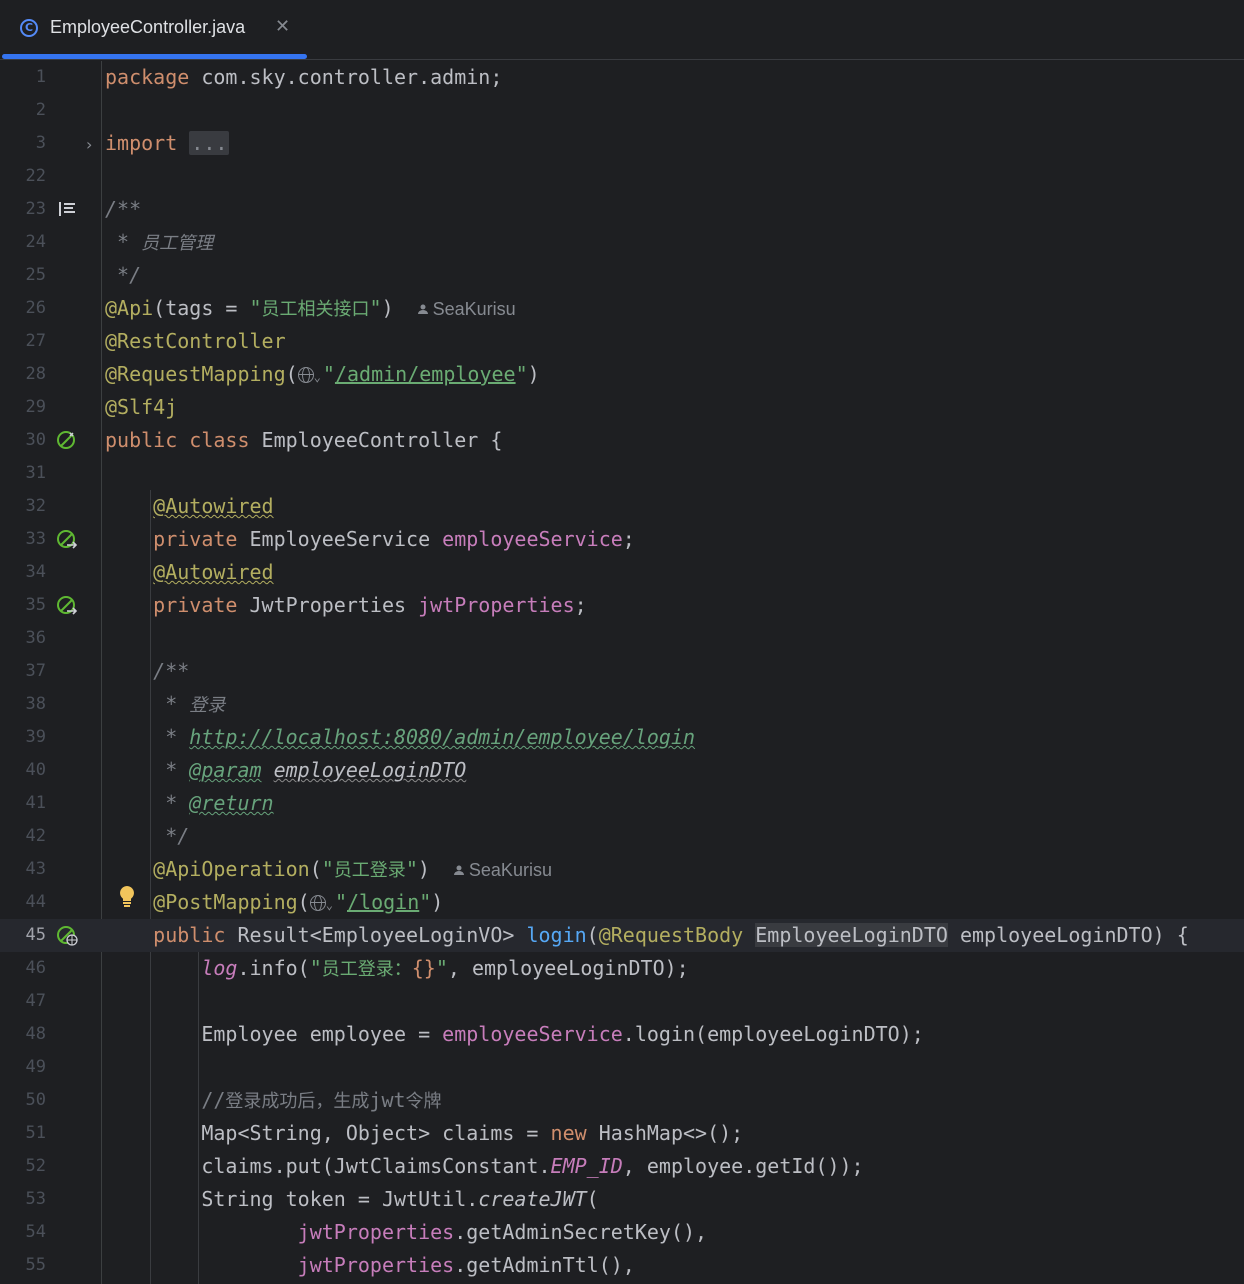 Image resolution: width=1244 pixels, height=1284 pixels. What do you see at coordinates (23, 1265) in the screenshot?
I see `line-number: 55` at bounding box center [23, 1265].